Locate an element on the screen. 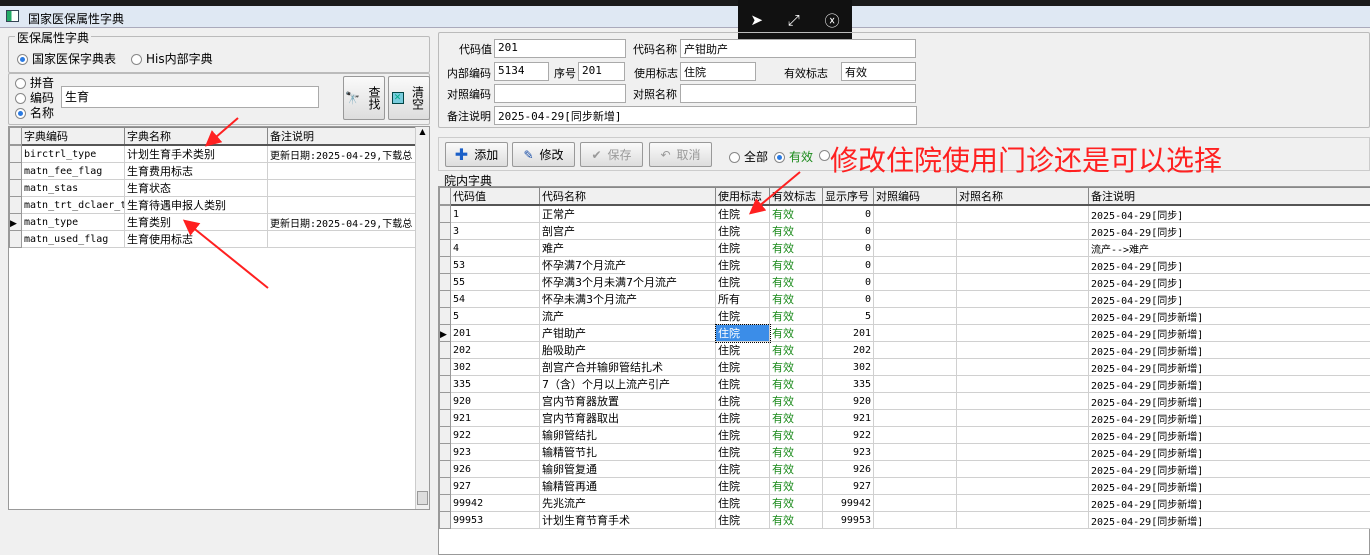  cell-name: 怀孕满3个月未满7个月流产 is located at coordinates (627, 282).